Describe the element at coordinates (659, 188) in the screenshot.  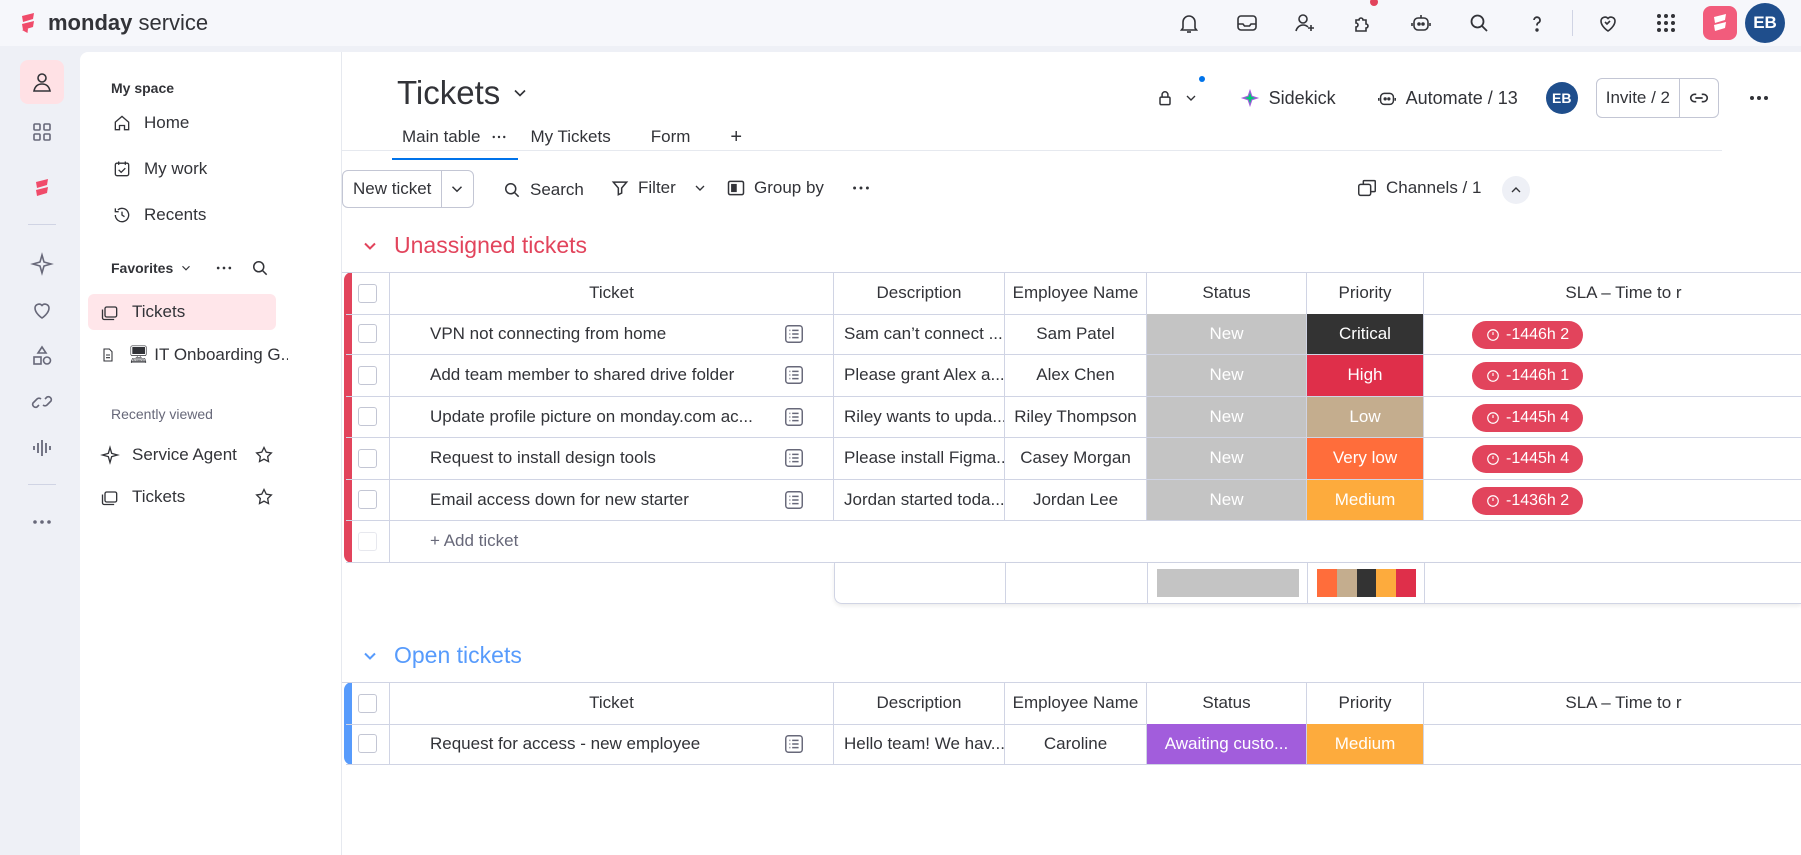
I see `filter-button: Filter` at that location.